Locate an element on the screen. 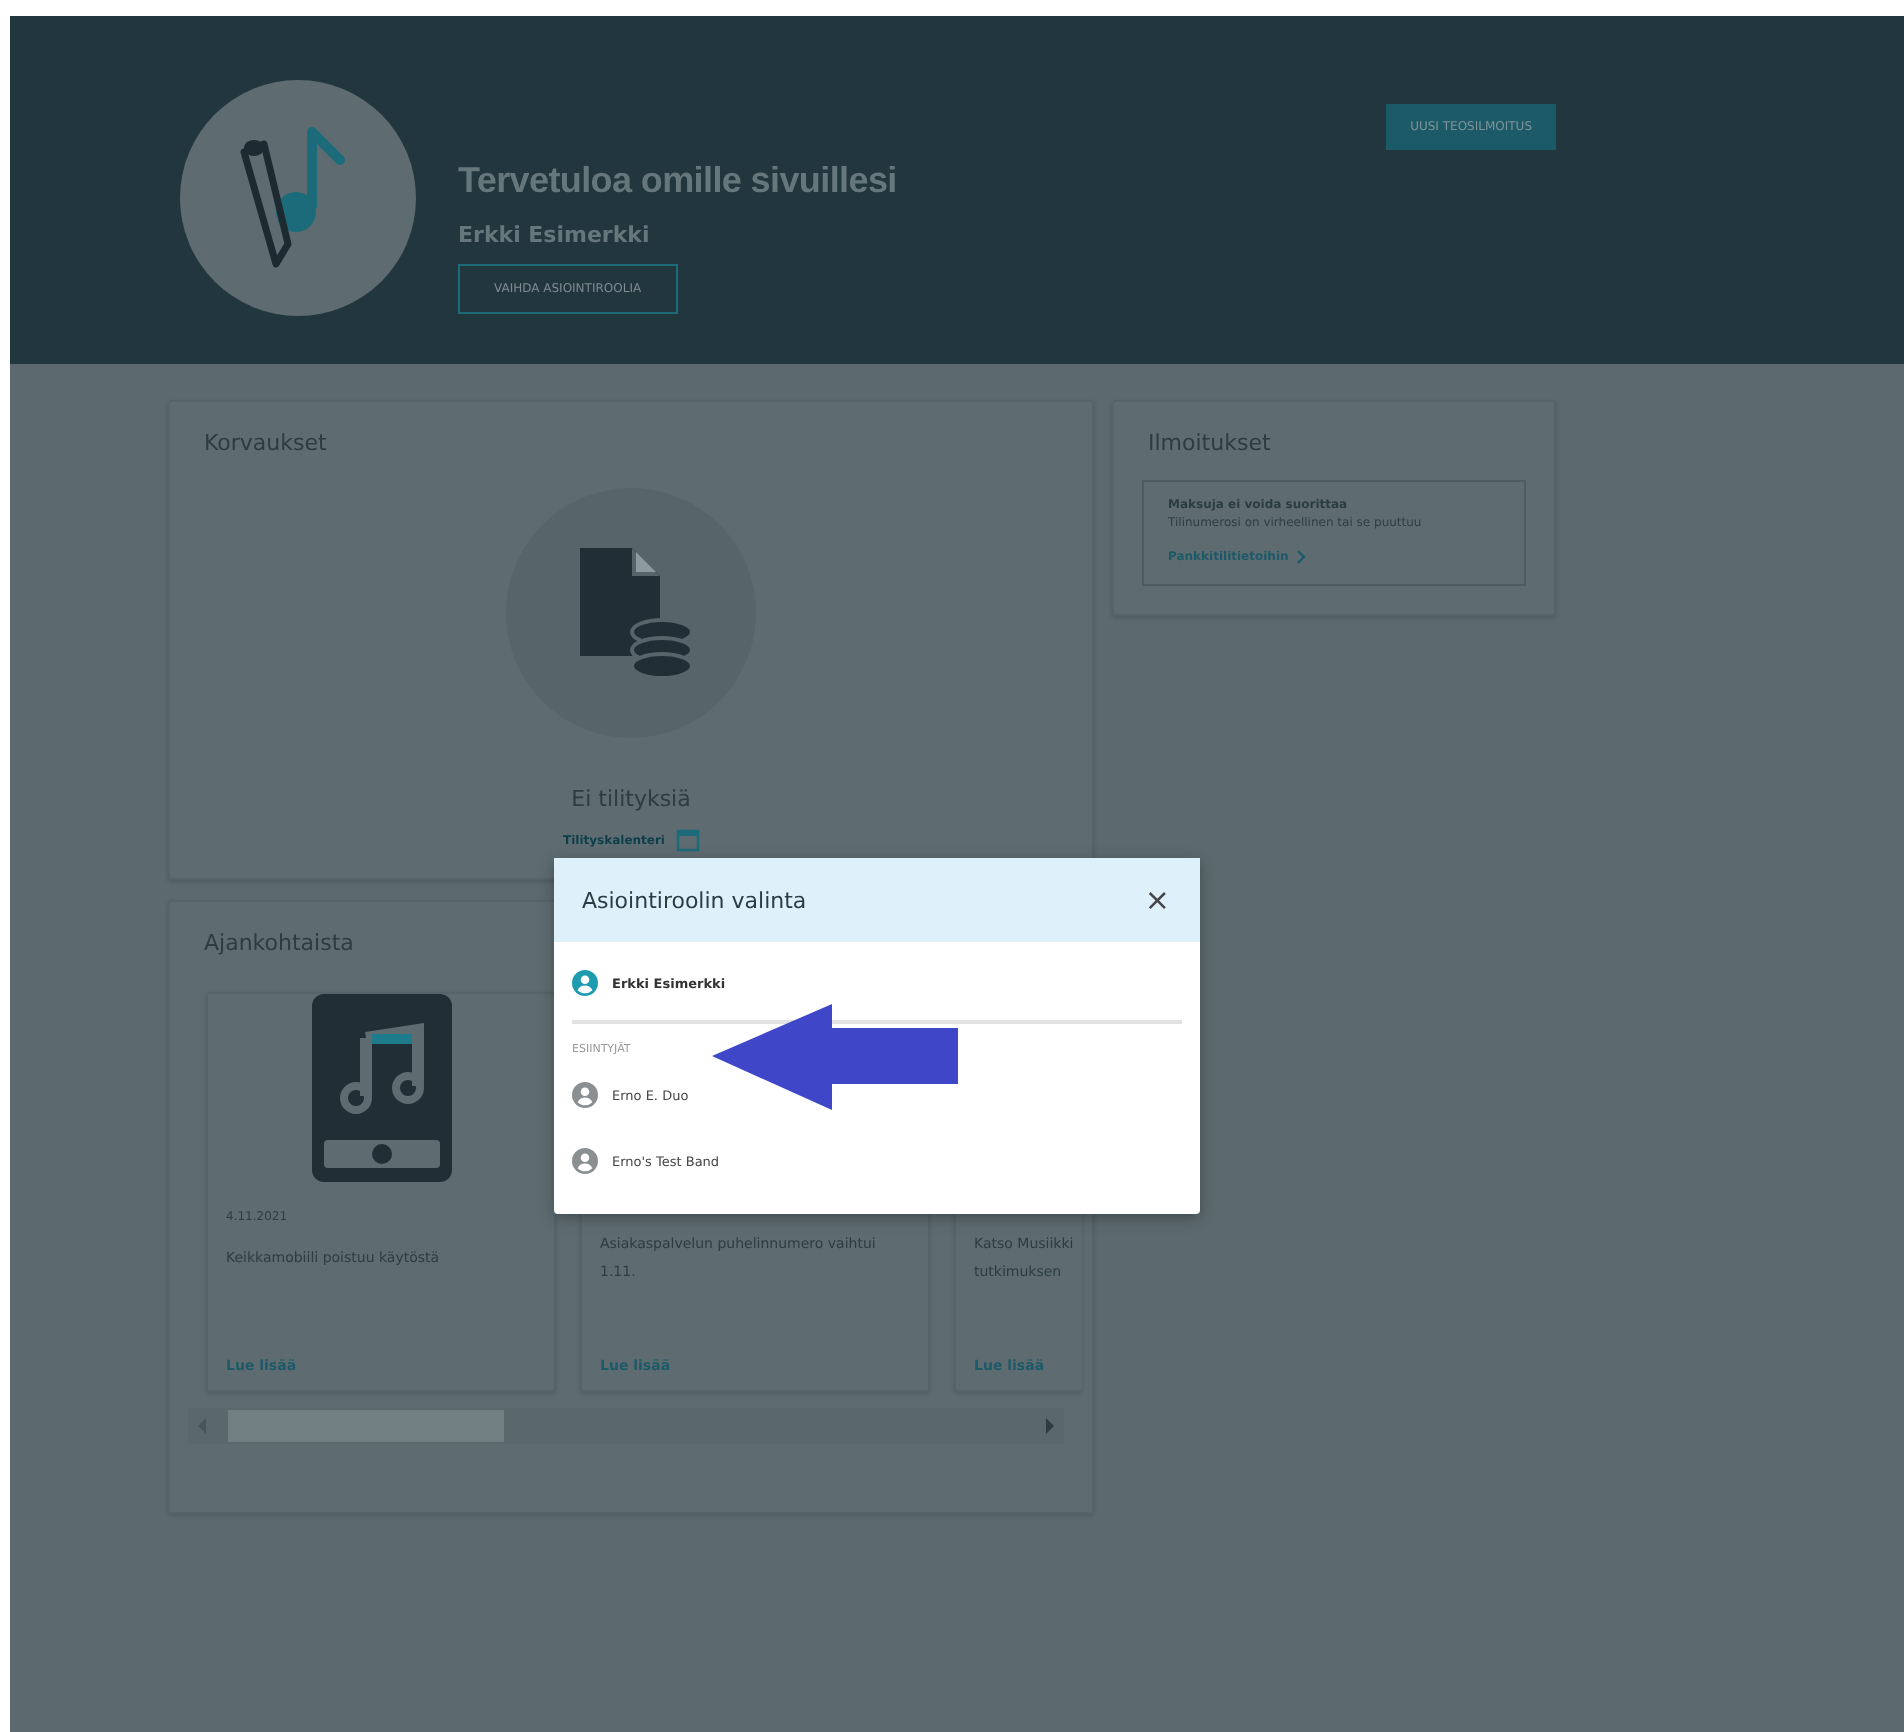 This screenshot has height=1732, width=1904. chevron-right-icon is located at coordinates (1301, 557).